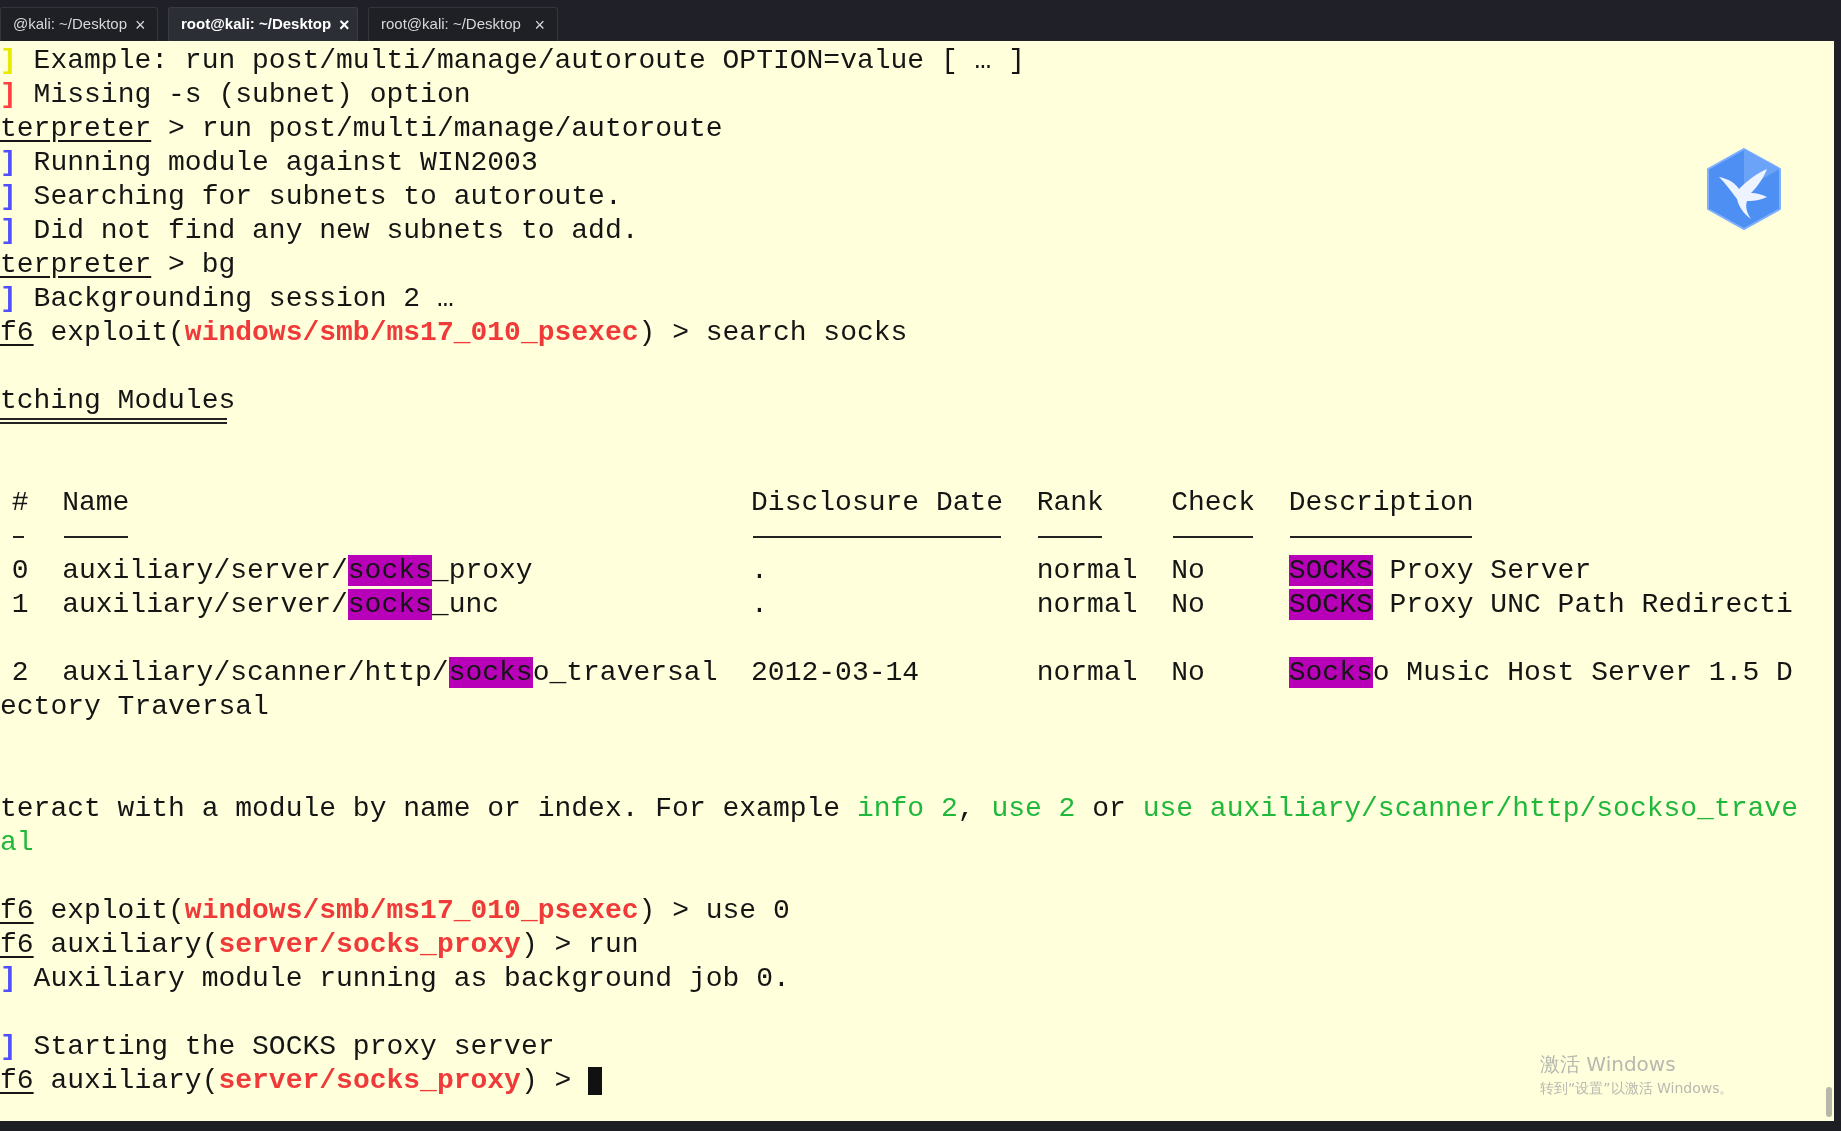 This screenshot has height=1131, width=1841. Describe the element at coordinates (1213, 502) in the screenshot. I see `column-header: Check` at that location.